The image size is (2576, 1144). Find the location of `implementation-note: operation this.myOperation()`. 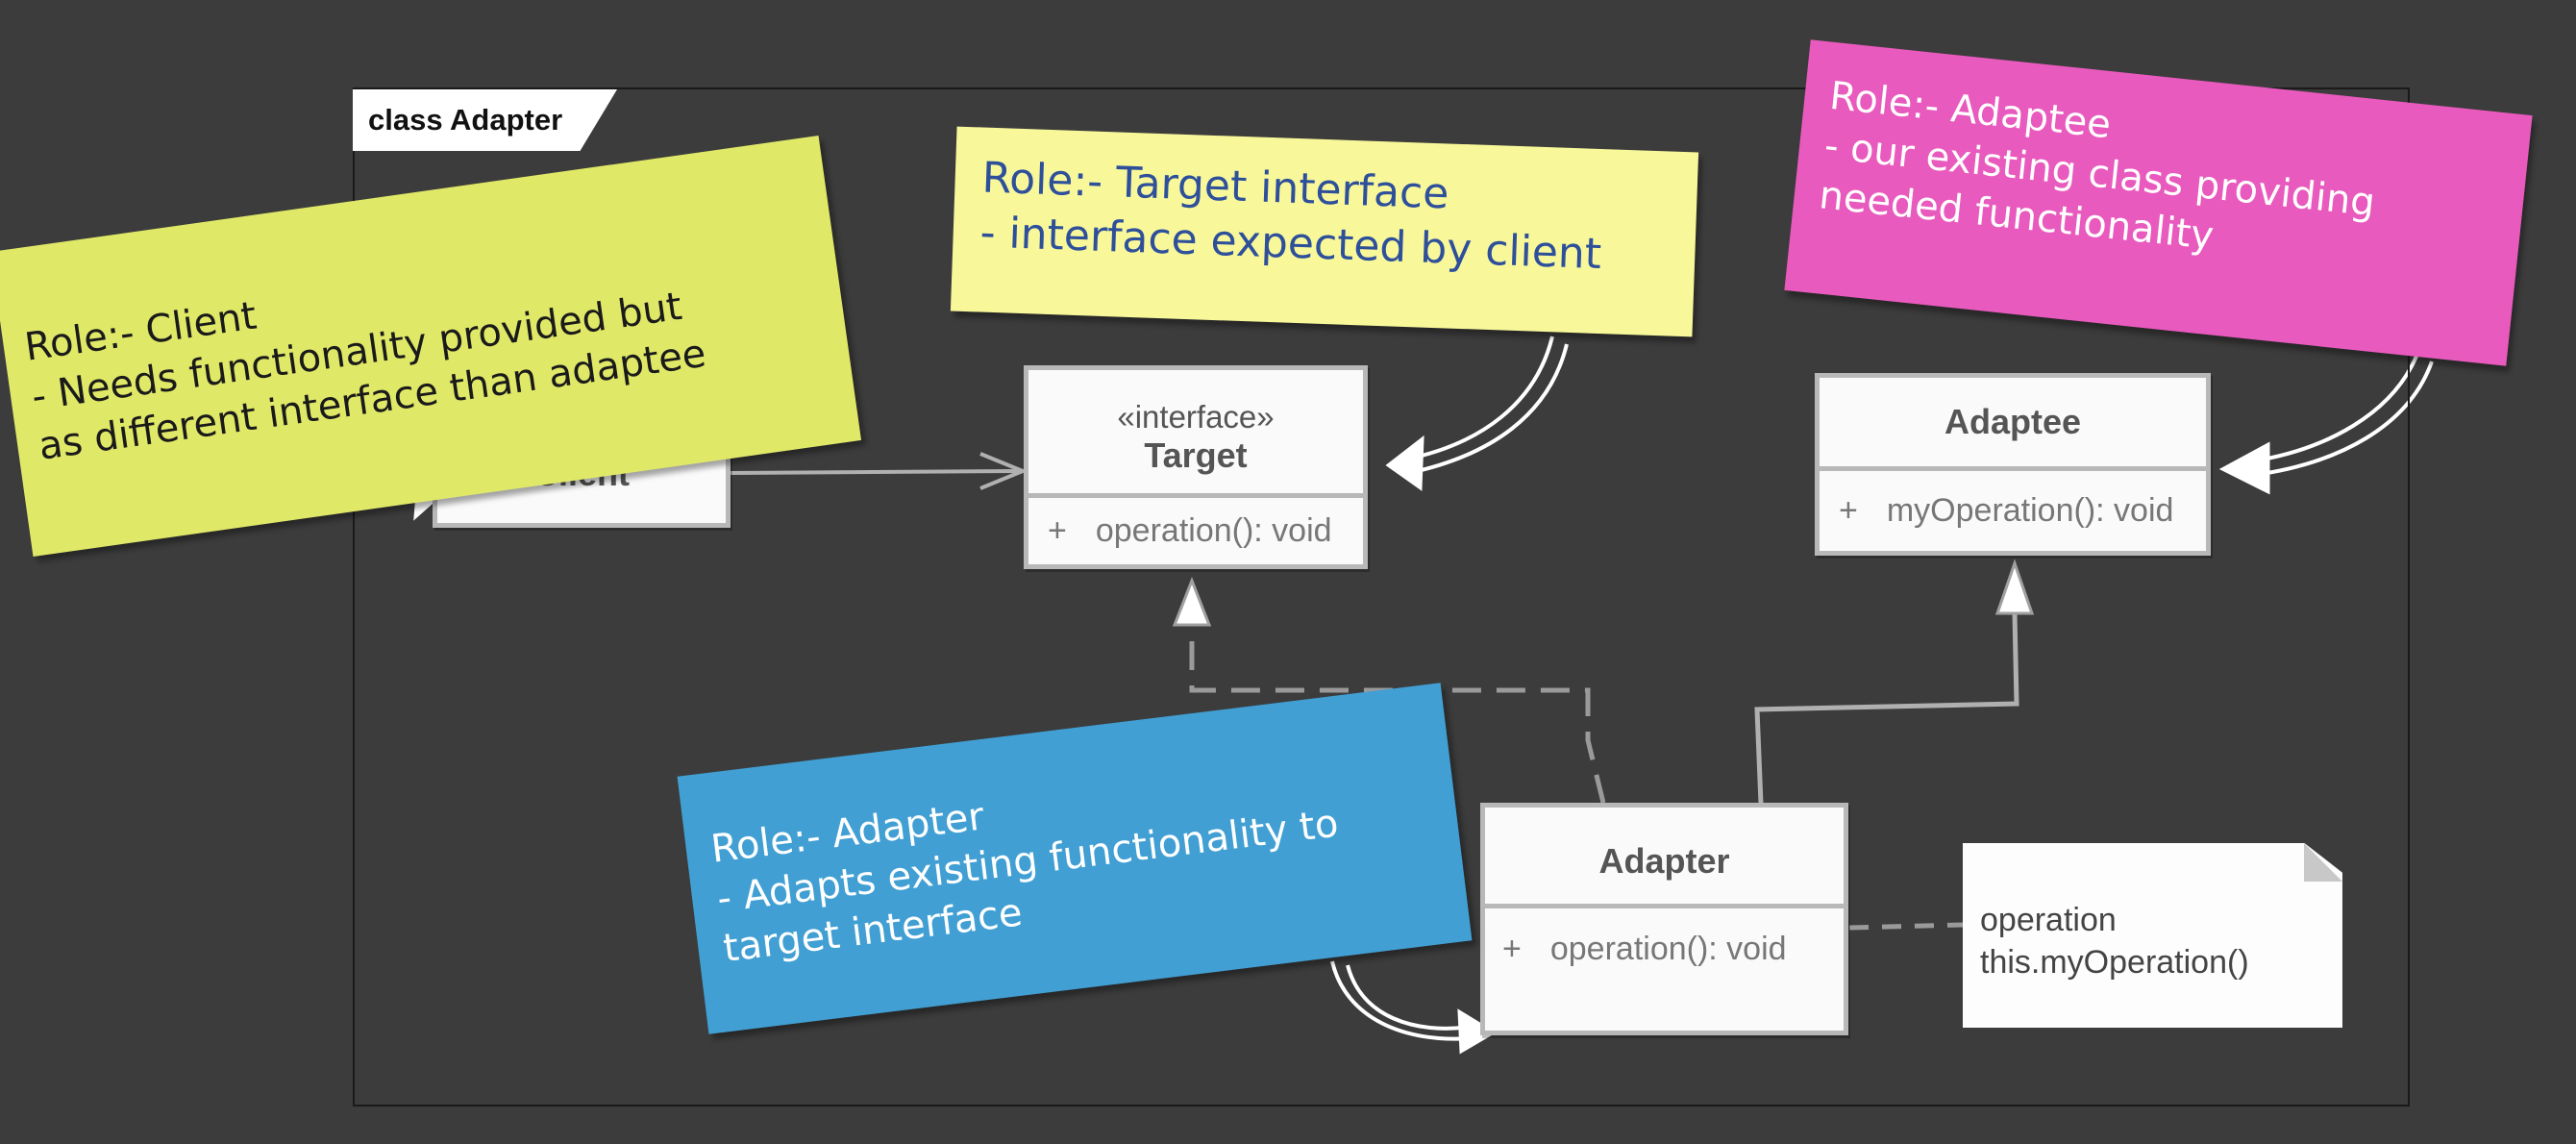

implementation-note: operation this.myOperation() is located at coordinates (2152, 936).